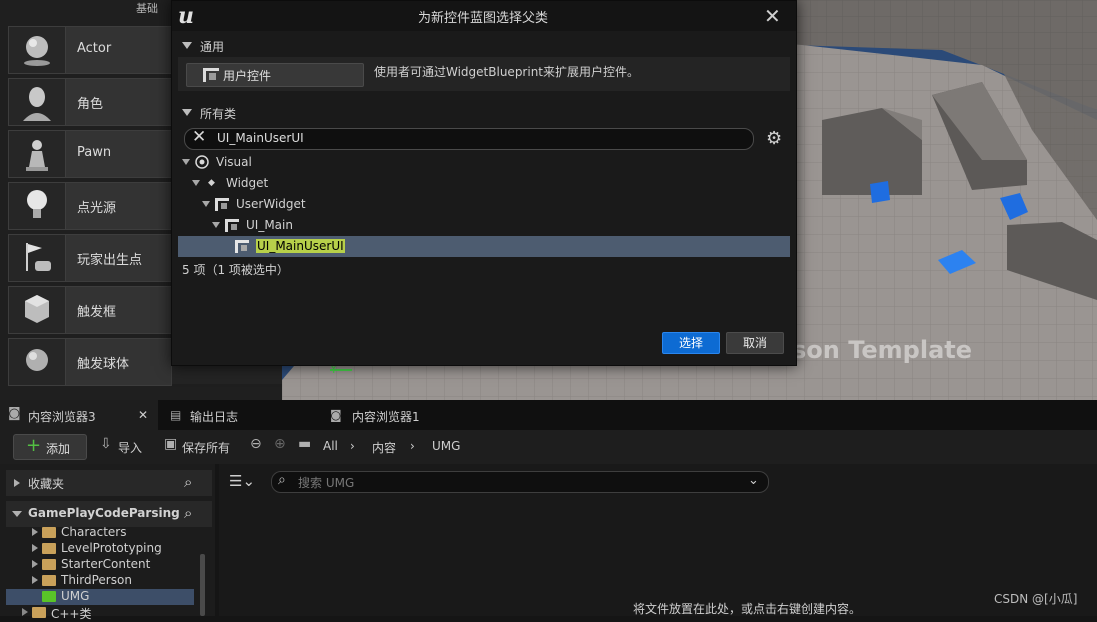 The height and width of the screenshot is (622, 1097). What do you see at coordinates (548, 447) in the screenshot?
I see `content-browser-toolbar: + 添加 ⇩ 导入 ▣ 保存所有 ⊖ ⊕ ▬ All › 内容 › UMG` at bounding box center [548, 447].